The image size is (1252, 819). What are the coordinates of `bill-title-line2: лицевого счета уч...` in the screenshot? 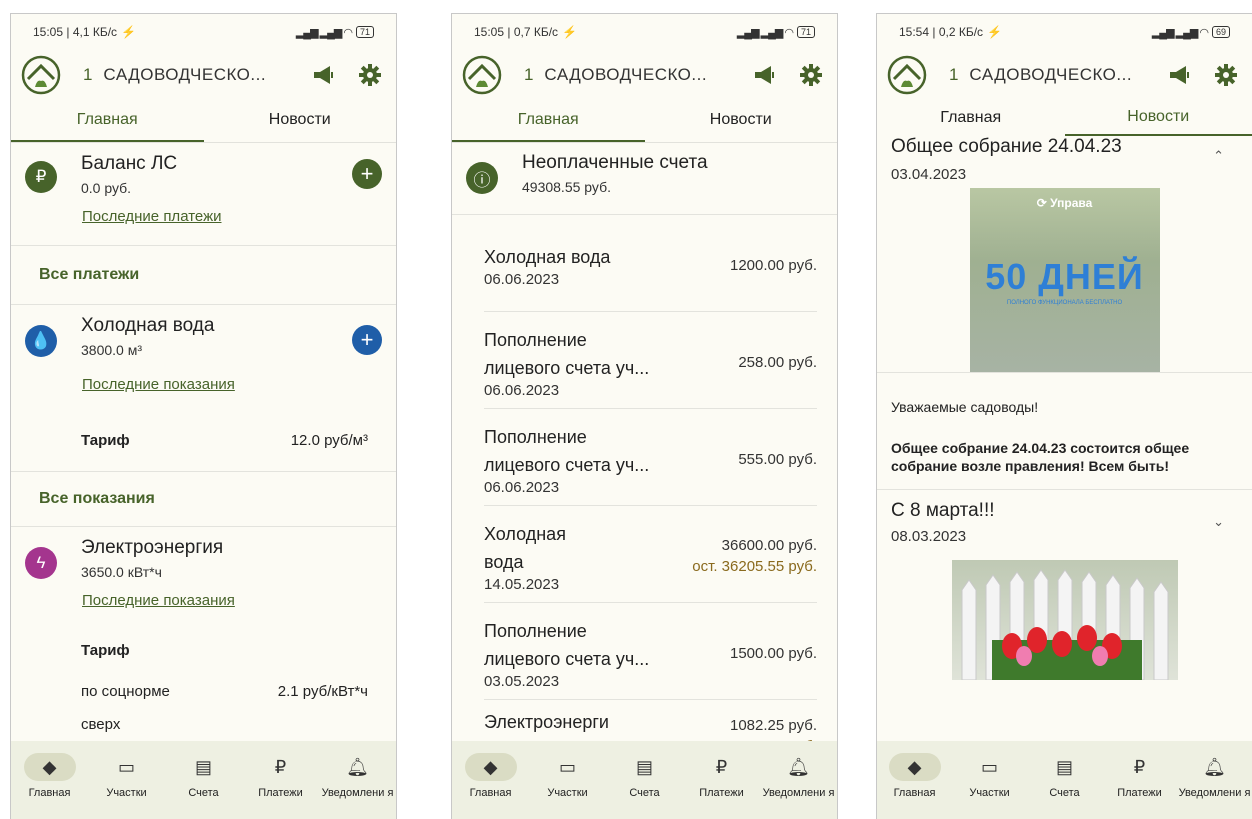 It's located at (567, 367).